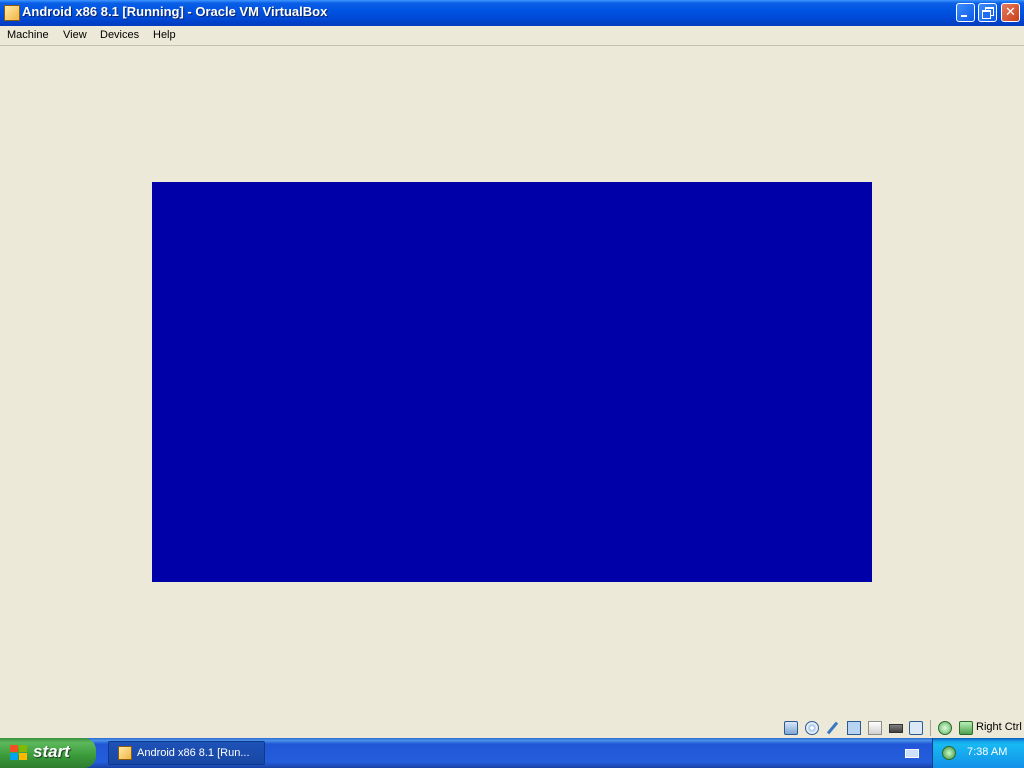 This screenshot has width=1024, height=768. I want to click on restore-button, so click(987, 12).